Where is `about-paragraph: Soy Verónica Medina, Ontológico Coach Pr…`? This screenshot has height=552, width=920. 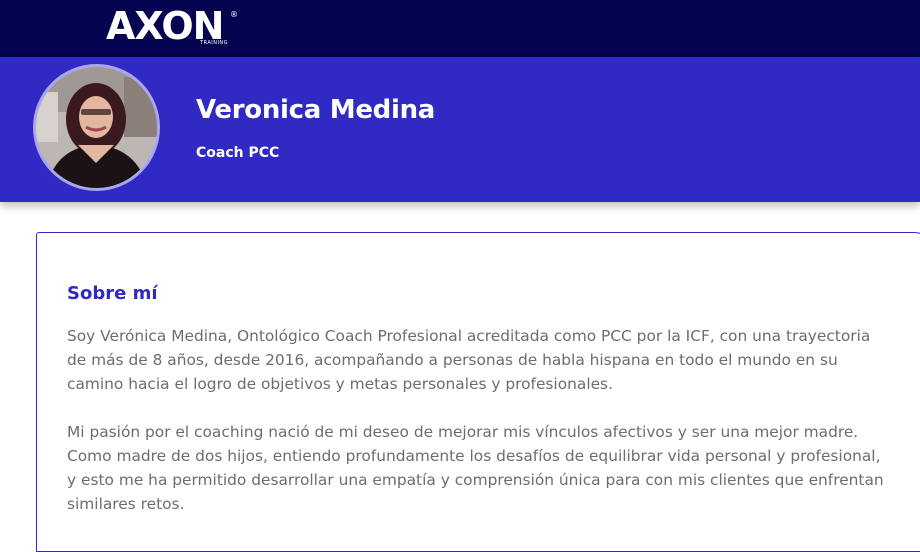 about-paragraph: Soy Verónica Medina, Ontológico Coach Pr… is located at coordinates (469, 360).